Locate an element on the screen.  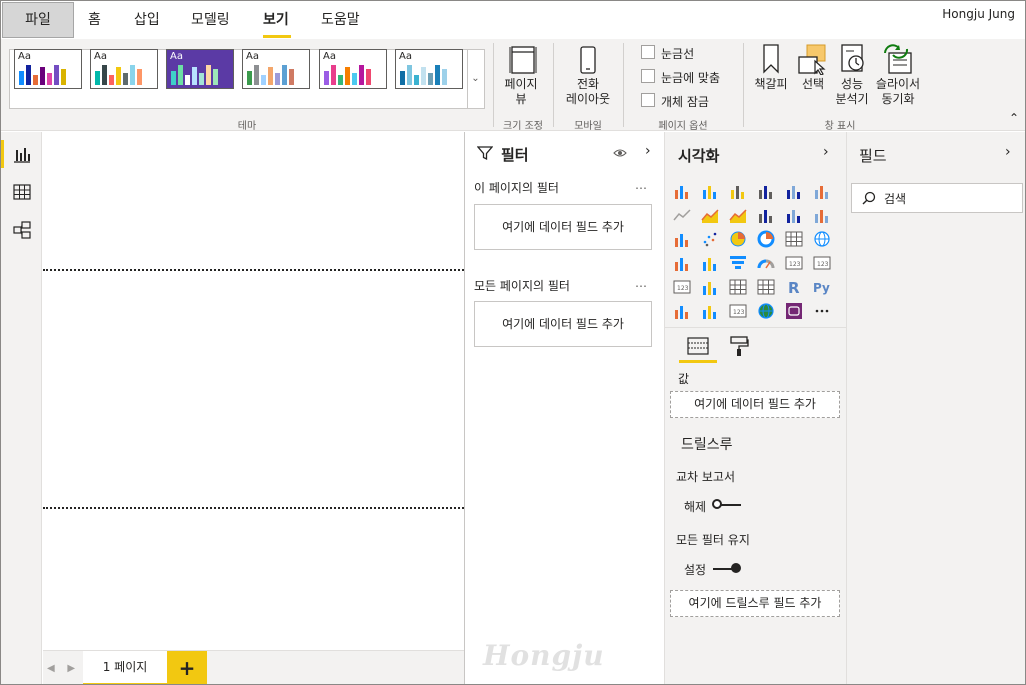
user-name: Hongju Jung is located at coordinates (978, 14).